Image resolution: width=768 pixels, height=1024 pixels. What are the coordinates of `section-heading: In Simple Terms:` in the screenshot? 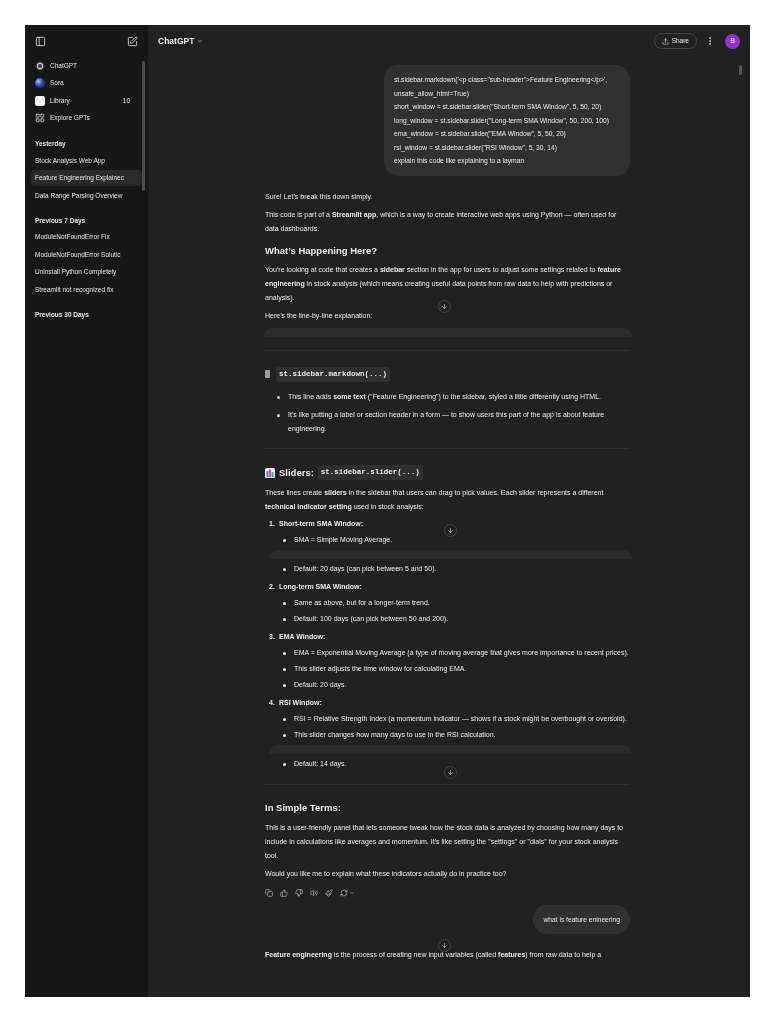 It's located at (303, 808).